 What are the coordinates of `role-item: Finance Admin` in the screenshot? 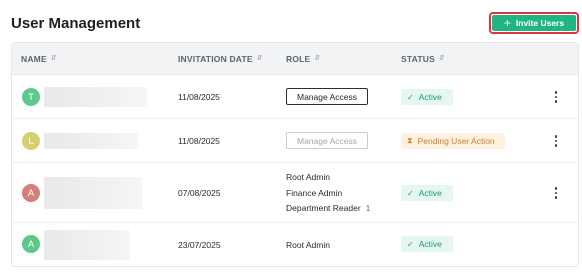 It's located at (314, 192).